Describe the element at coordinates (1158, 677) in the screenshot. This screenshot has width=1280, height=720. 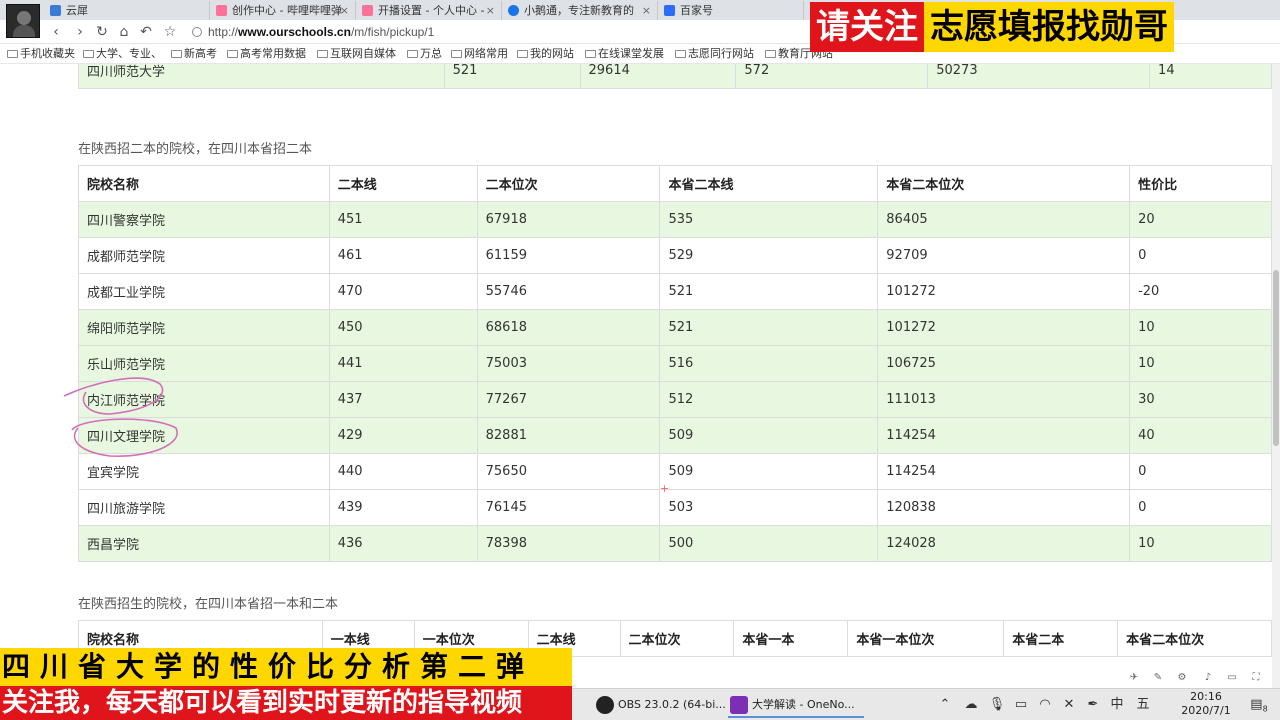
I see `comment-icon: ✎` at that location.